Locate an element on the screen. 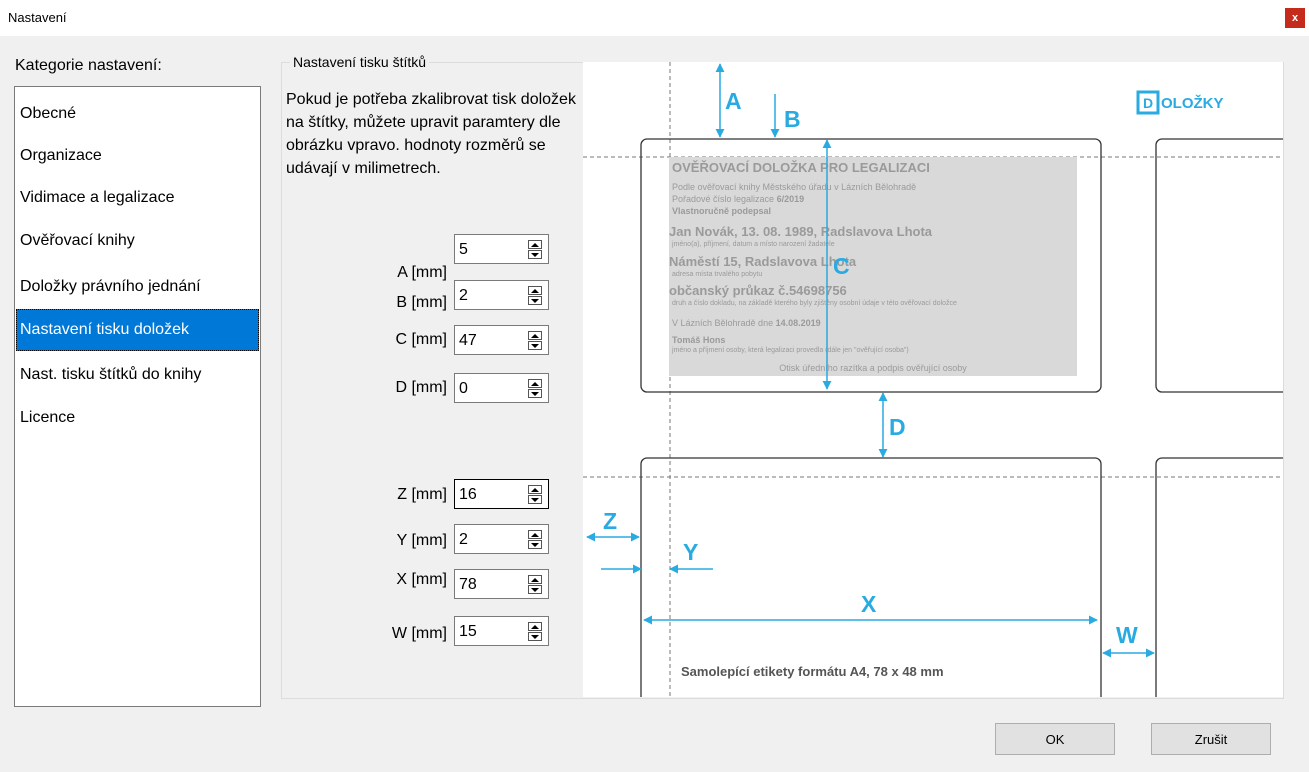 The height and width of the screenshot is (772, 1309). close-icon: x is located at coordinates (1295, 18).